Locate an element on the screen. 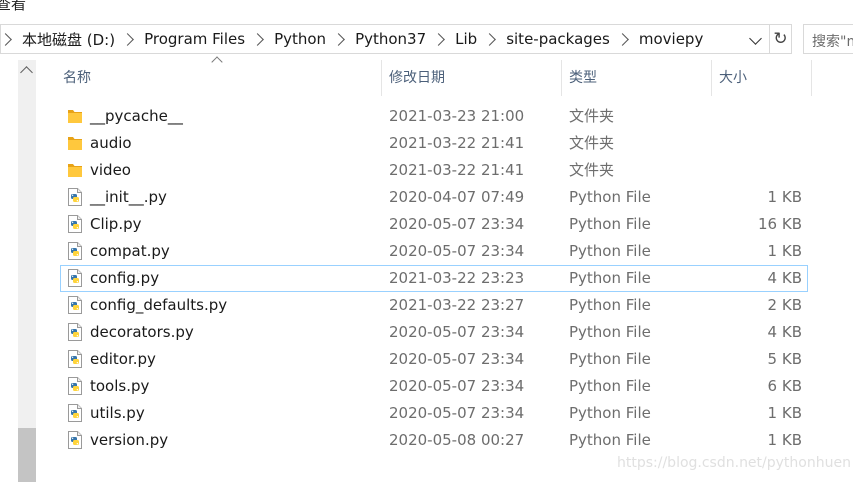 The image size is (853, 482). column-header: 名称 修改日期 类型 大小 is located at coordinates (444, 76).